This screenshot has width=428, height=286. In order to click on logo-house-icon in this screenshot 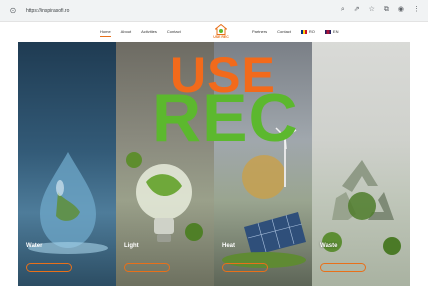, I will do `click(221, 29)`.